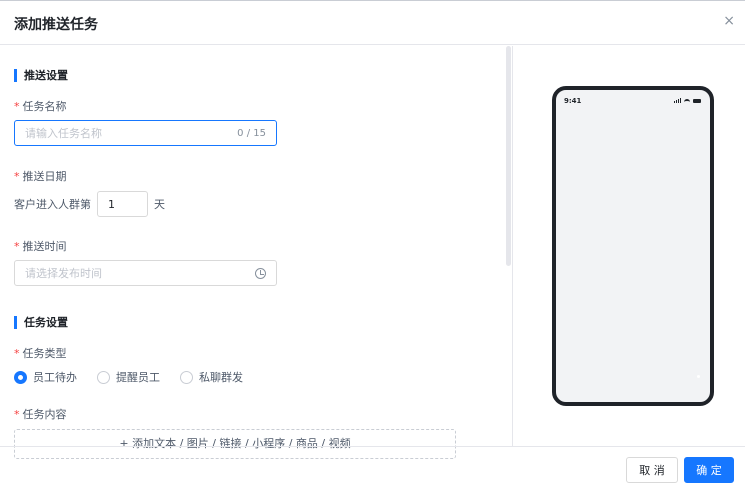  What do you see at coordinates (512, 246) in the screenshot?
I see `panel-divider` at bounding box center [512, 246].